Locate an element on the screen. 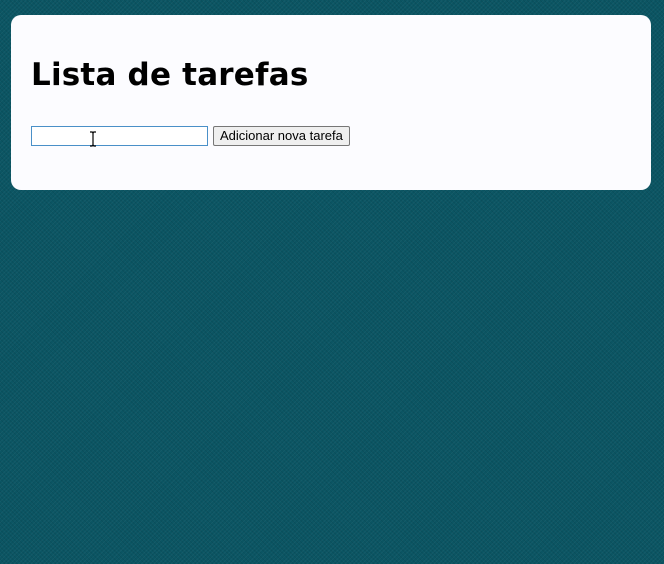 This screenshot has width=664, height=564. add-task-button: Adicionar nova tarefa is located at coordinates (281, 136).